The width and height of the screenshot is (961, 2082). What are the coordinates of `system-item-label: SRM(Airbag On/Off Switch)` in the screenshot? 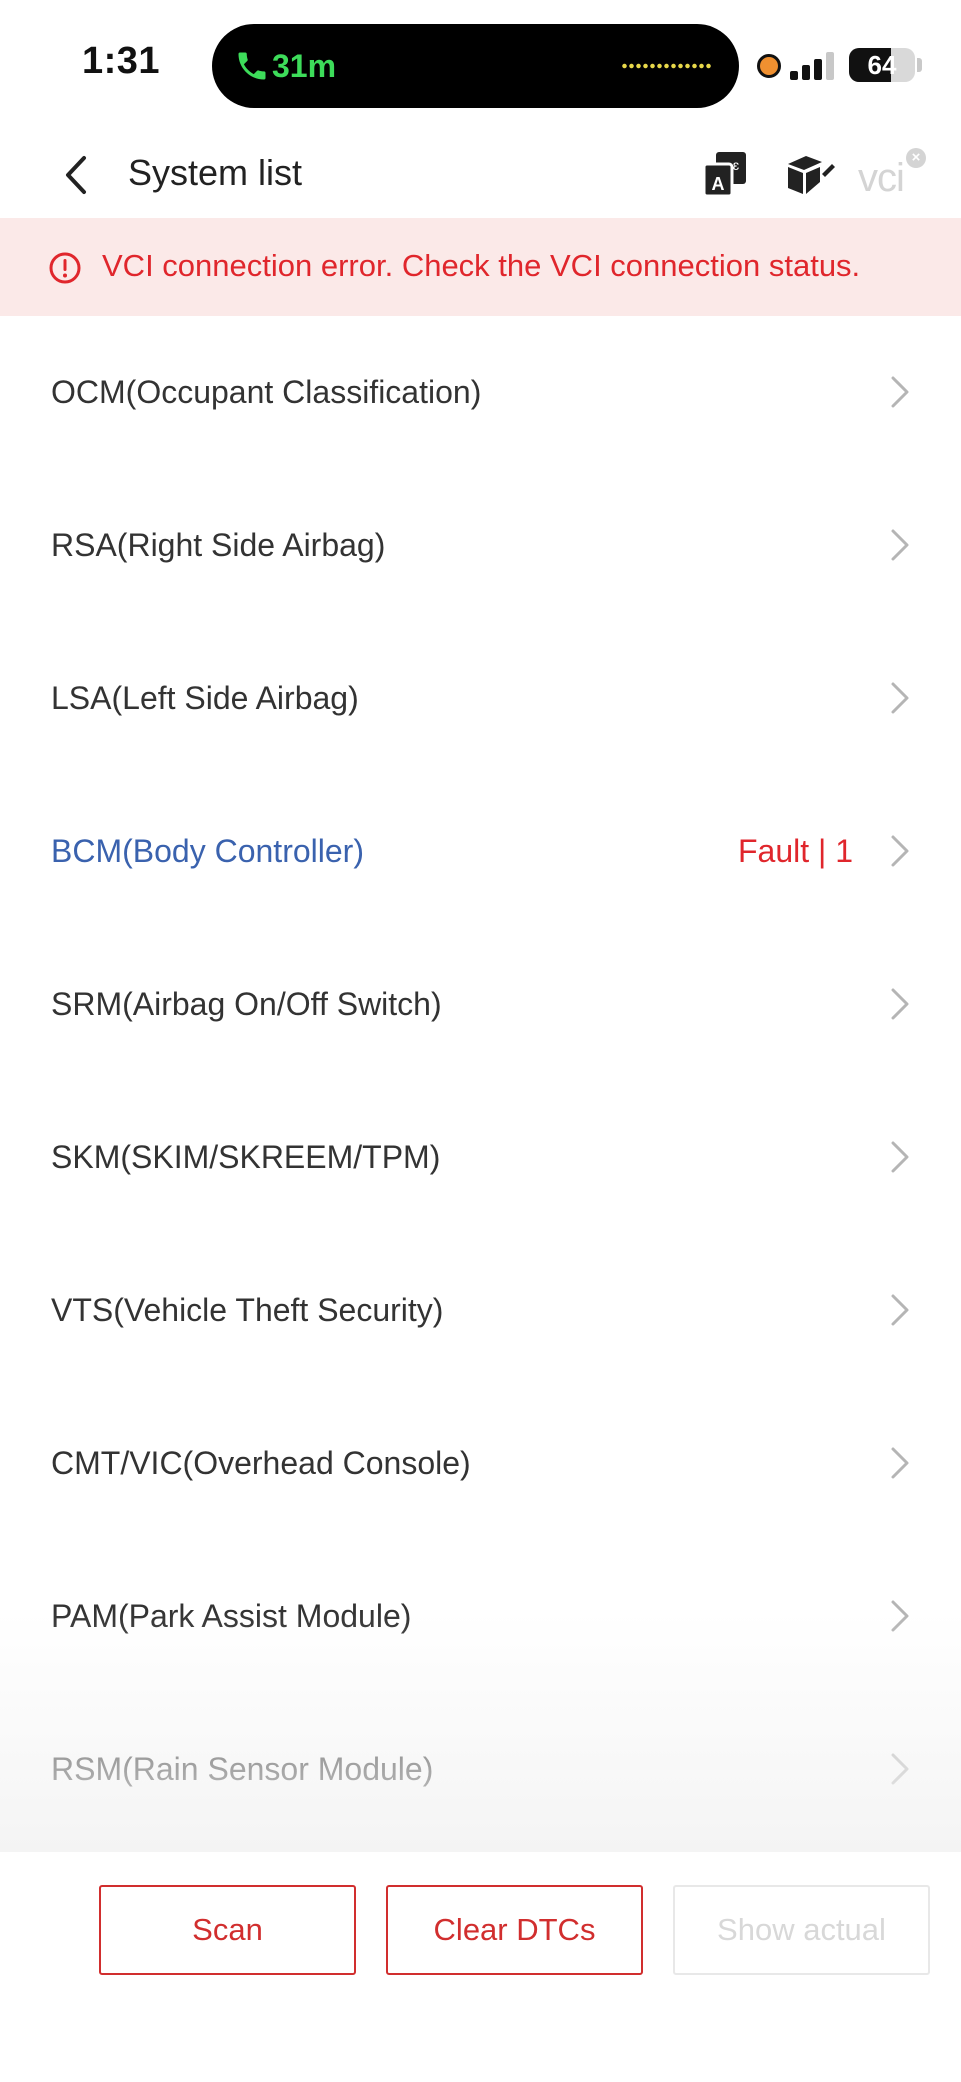 It's located at (246, 1004).